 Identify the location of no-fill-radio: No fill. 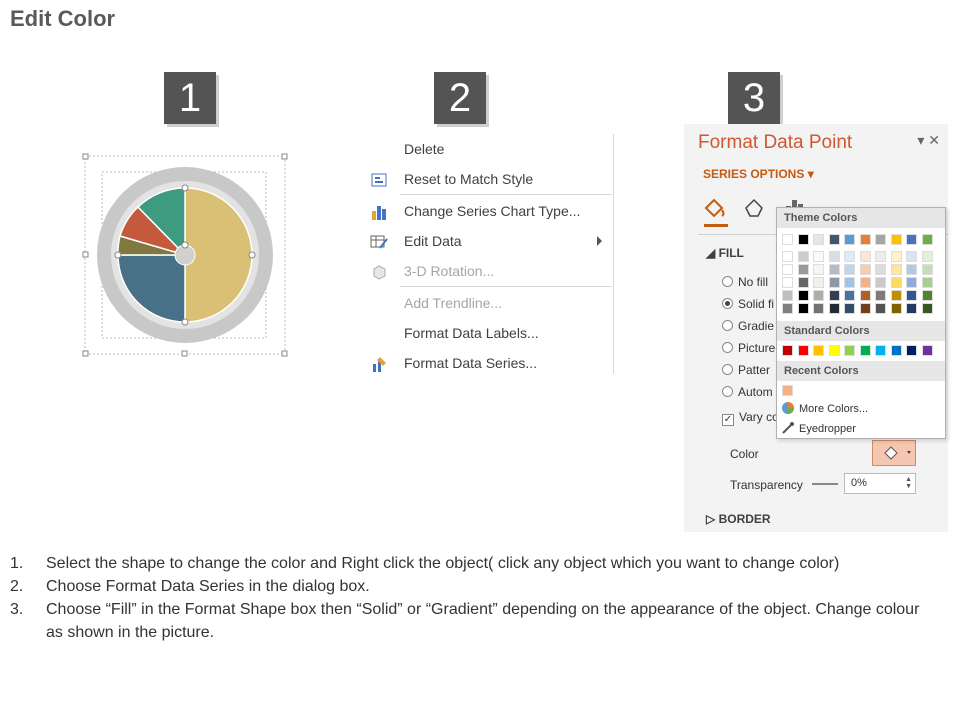
(745, 282).